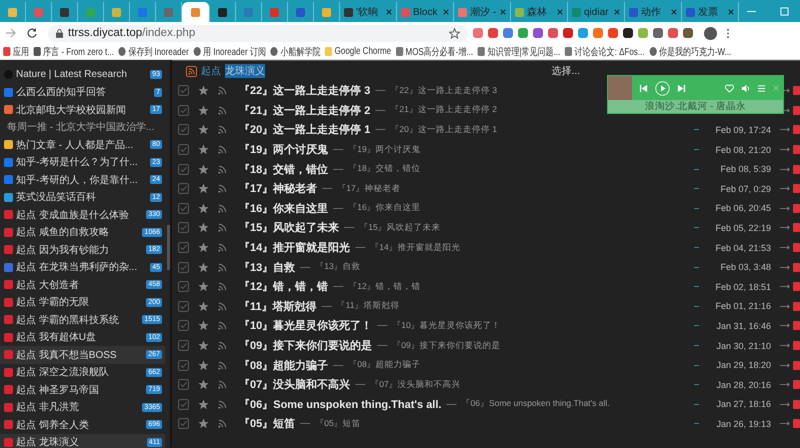 This screenshot has width=800, height=448. I want to click on headline-title: 『16』你来自这里, so click(283, 208).